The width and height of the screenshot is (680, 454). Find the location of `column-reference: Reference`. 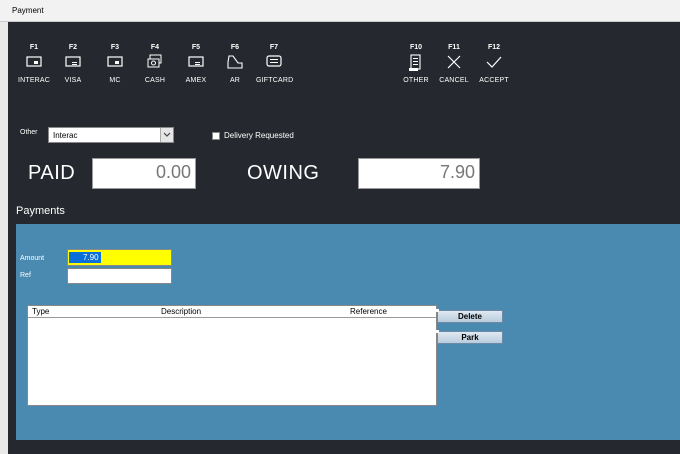

column-reference: Reference is located at coordinates (368, 311).